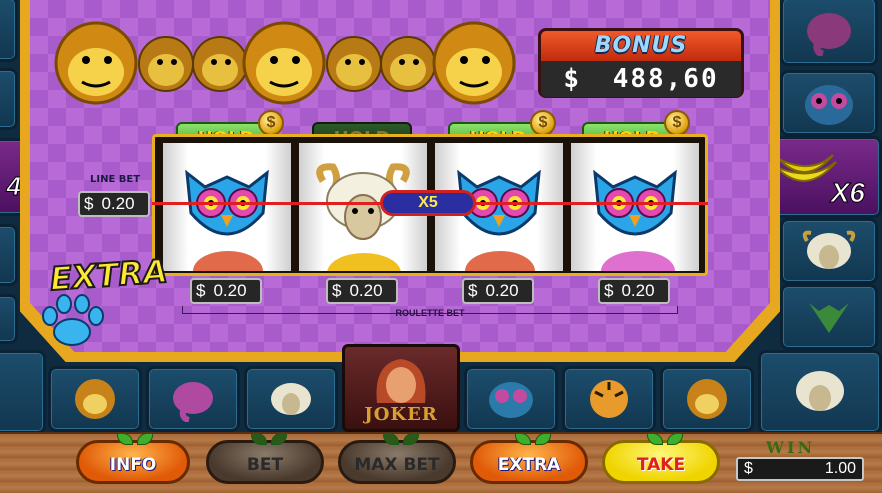  I want to click on max-bet-button-label: MAX BET, so click(397, 465).